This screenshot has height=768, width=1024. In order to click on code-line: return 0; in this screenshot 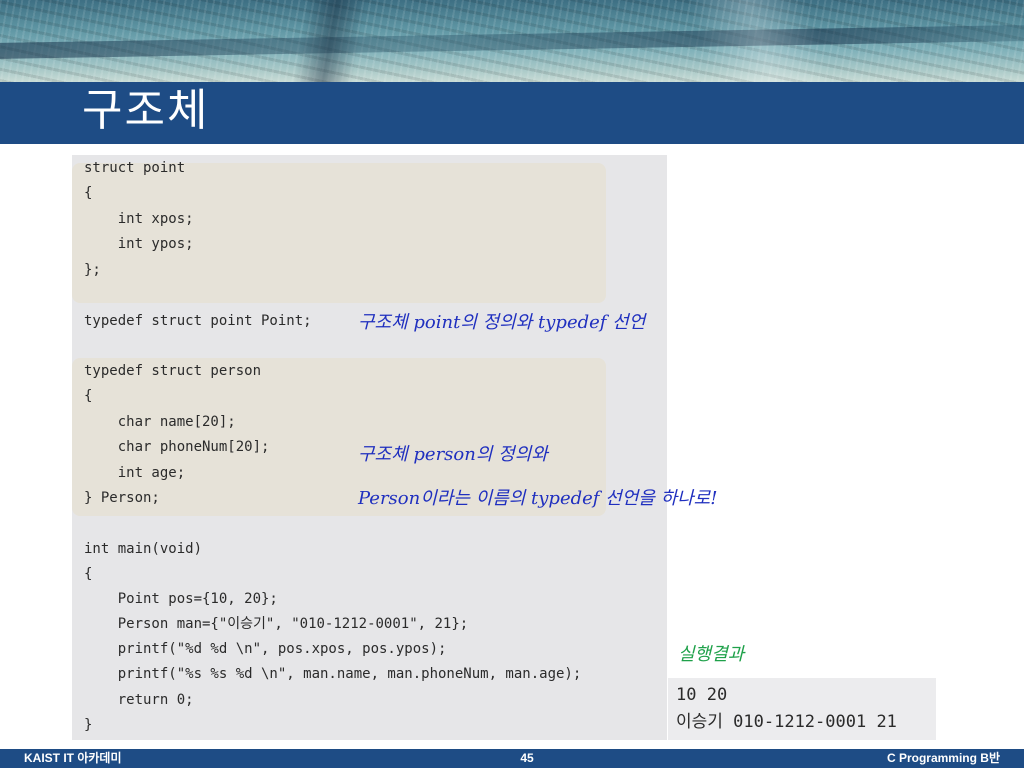, I will do `click(139, 700)`.